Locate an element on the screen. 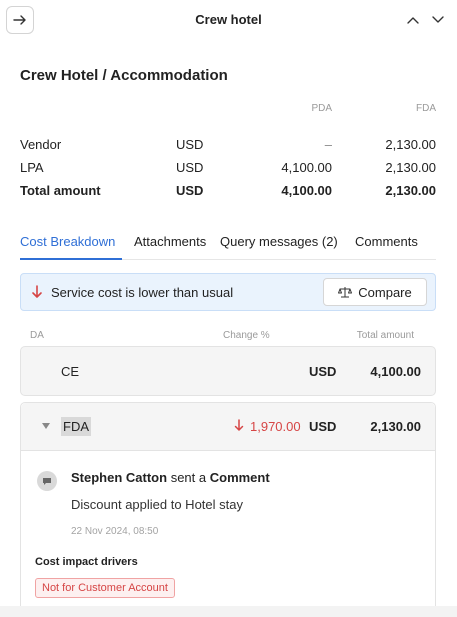 This screenshot has width=457, height=617. cost-alert-banner: Service cost is lower than usual Compare is located at coordinates (228, 292).